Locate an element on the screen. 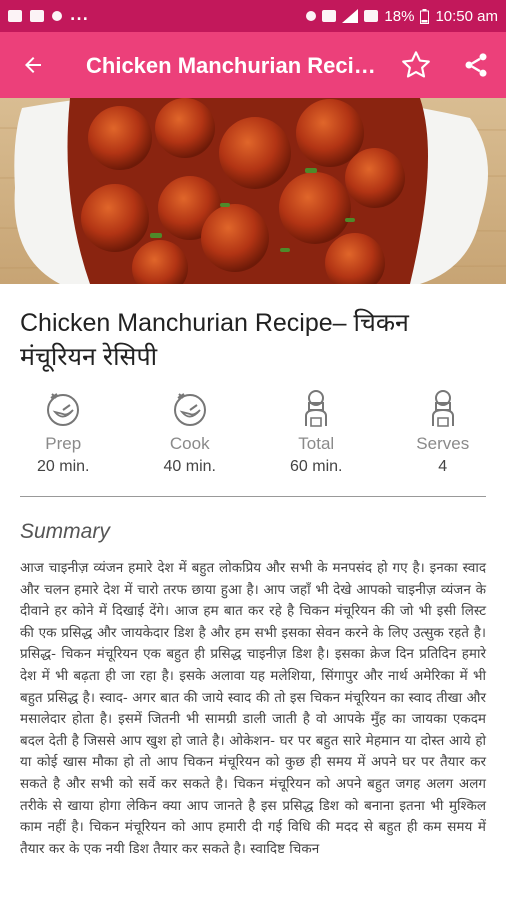 Image resolution: width=506 pixels, height=900 pixels. stat-cook: Cook 40 min. is located at coordinates (190, 434).